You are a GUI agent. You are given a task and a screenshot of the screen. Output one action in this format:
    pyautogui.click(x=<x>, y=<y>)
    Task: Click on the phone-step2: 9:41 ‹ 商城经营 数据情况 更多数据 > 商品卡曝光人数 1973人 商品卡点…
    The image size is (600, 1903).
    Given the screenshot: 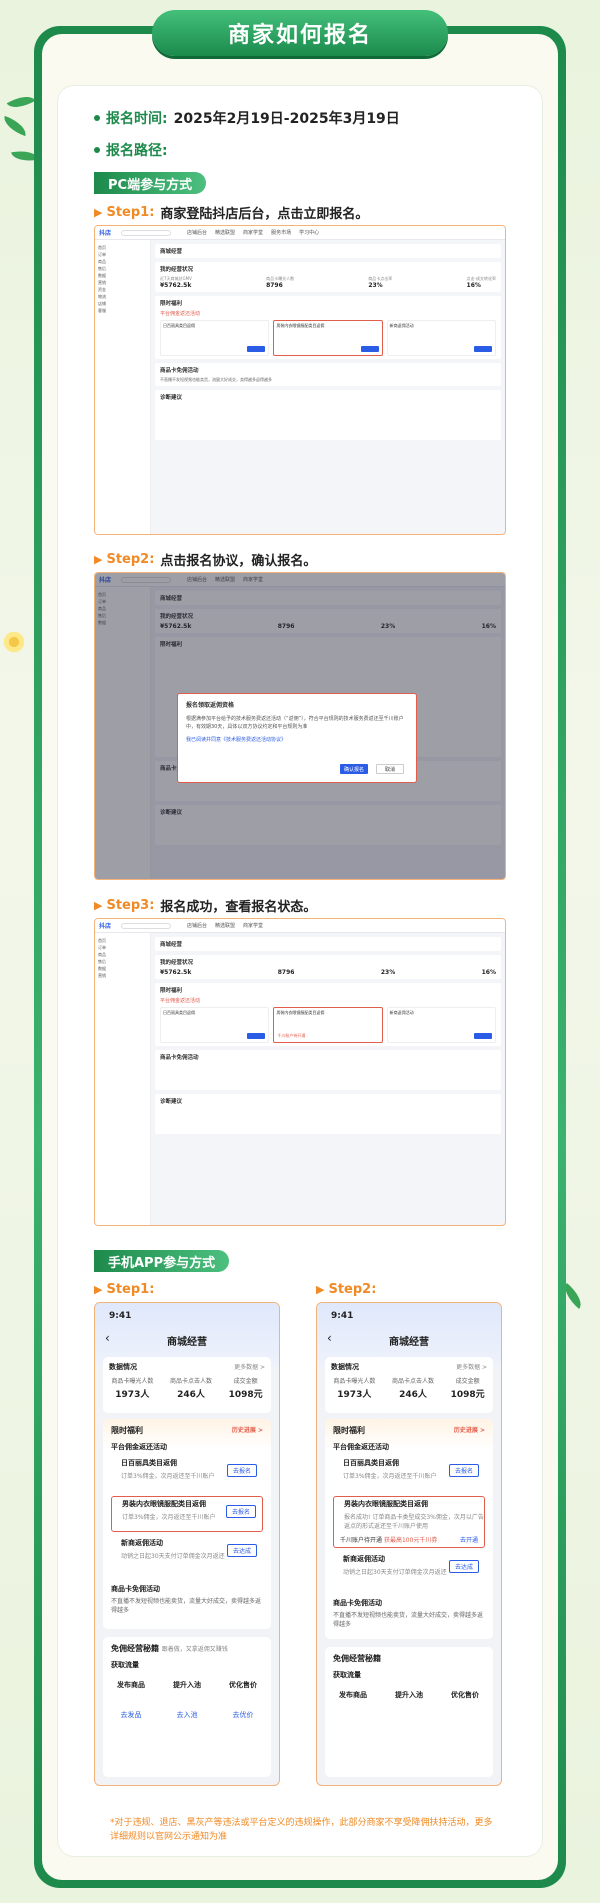 What is the action you would take?
    pyautogui.click(x=409, y=1544)
    